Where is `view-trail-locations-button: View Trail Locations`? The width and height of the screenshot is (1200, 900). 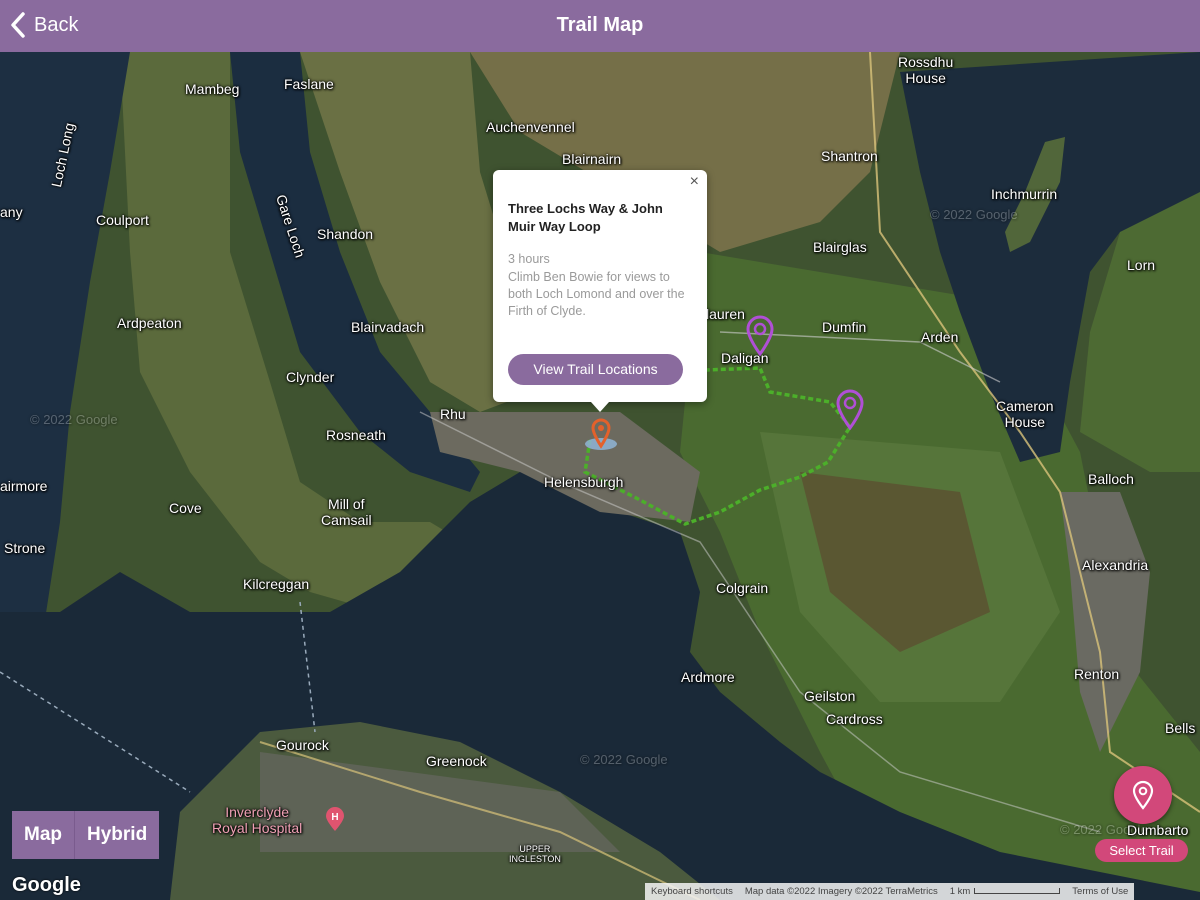
view-trail-locations-button: View Trail Locations is located at coordinates (595, 369).